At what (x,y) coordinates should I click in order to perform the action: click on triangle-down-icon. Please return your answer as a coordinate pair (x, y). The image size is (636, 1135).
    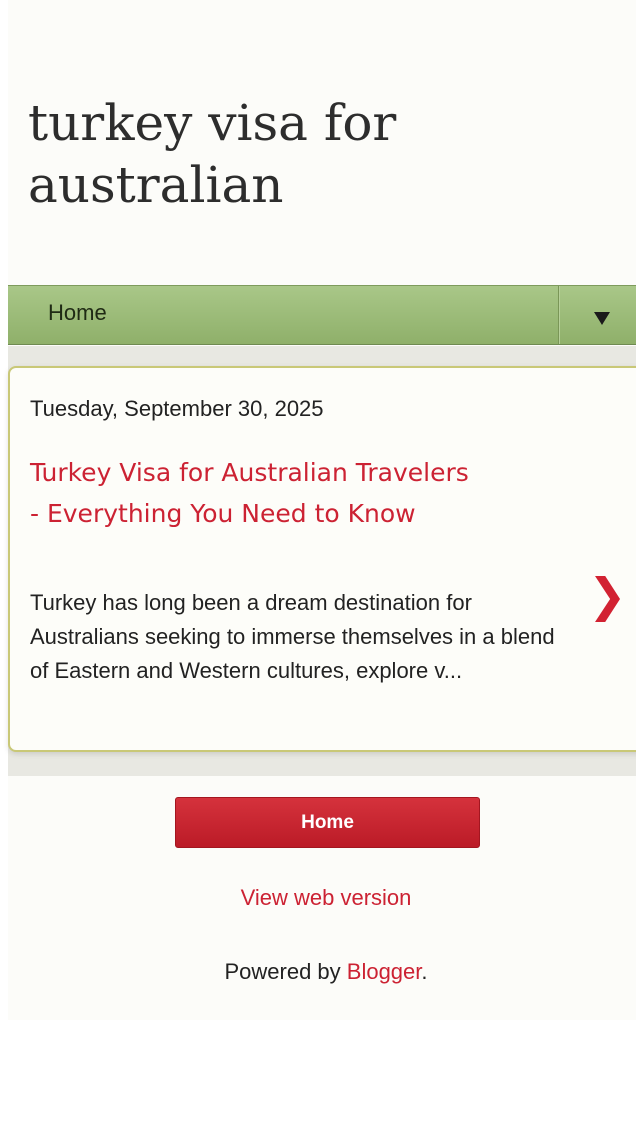
    Looking at the image, I should click on (602, 318).